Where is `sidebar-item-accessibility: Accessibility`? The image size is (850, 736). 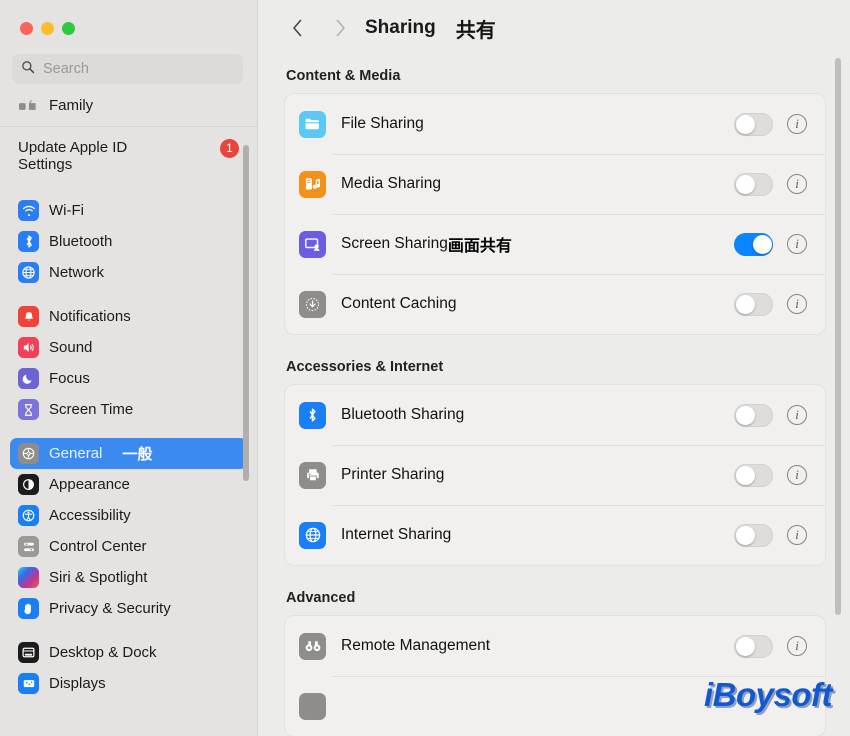 sidebar-item-accessibility: Accessibility is located at coordinates (128, 515).